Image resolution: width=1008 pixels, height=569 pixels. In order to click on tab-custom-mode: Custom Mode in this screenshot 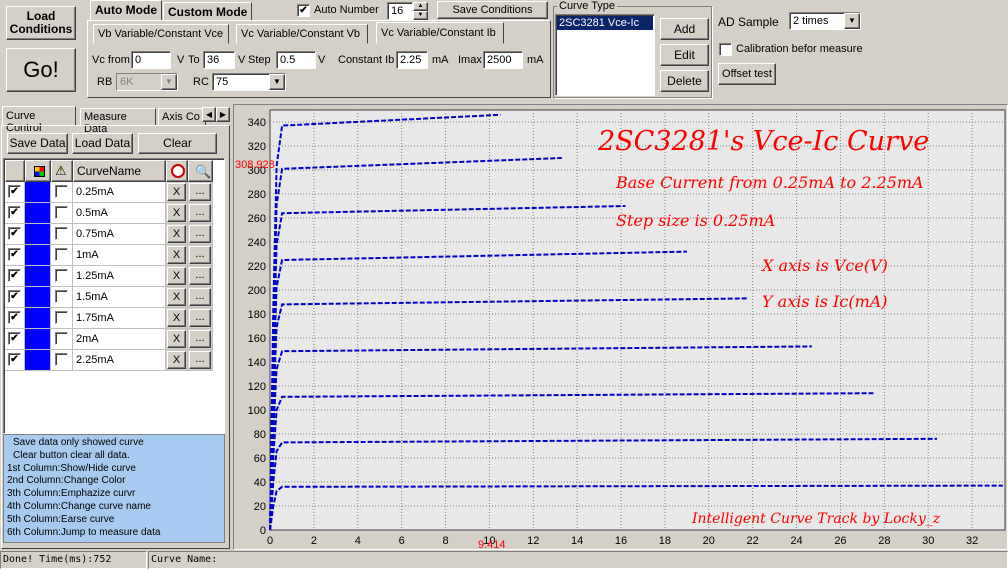, I will do `click(208, 11)`.